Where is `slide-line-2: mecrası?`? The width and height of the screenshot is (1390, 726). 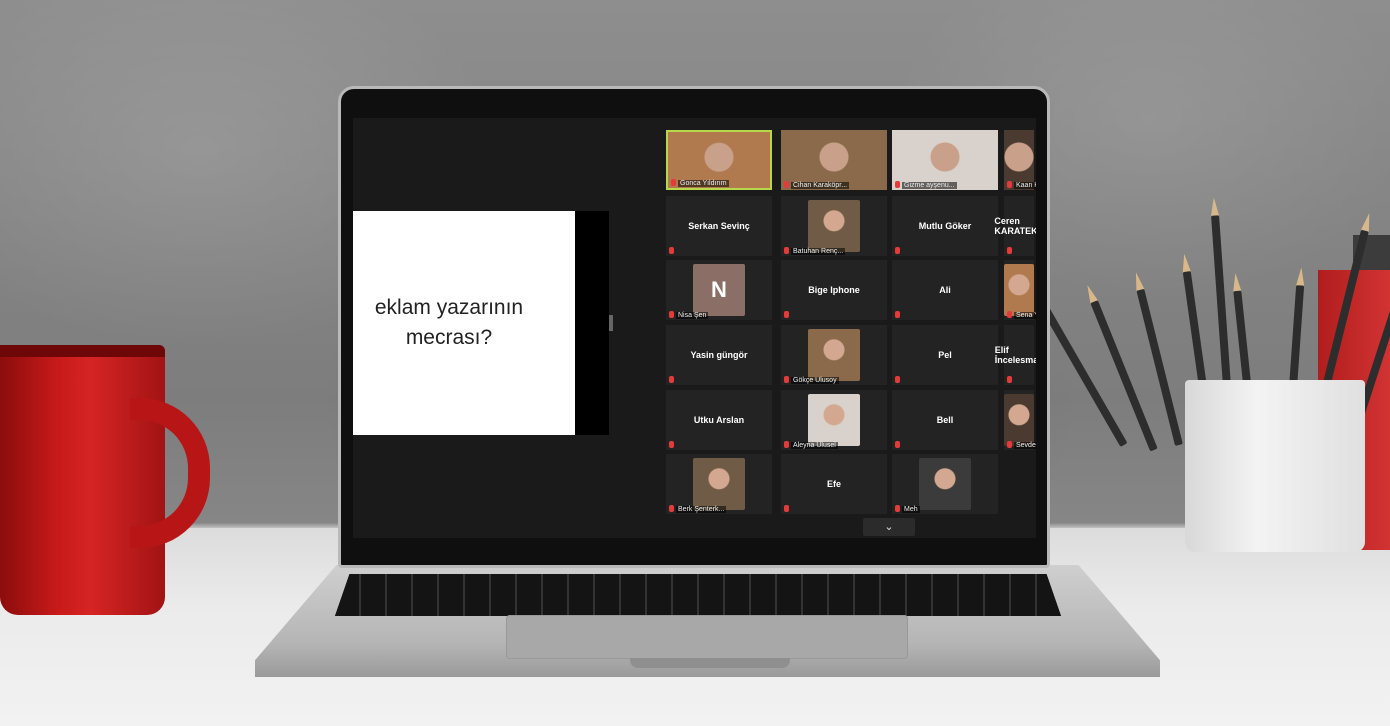 slide-line-2: mecrası? is located at coordinates (449, 337).